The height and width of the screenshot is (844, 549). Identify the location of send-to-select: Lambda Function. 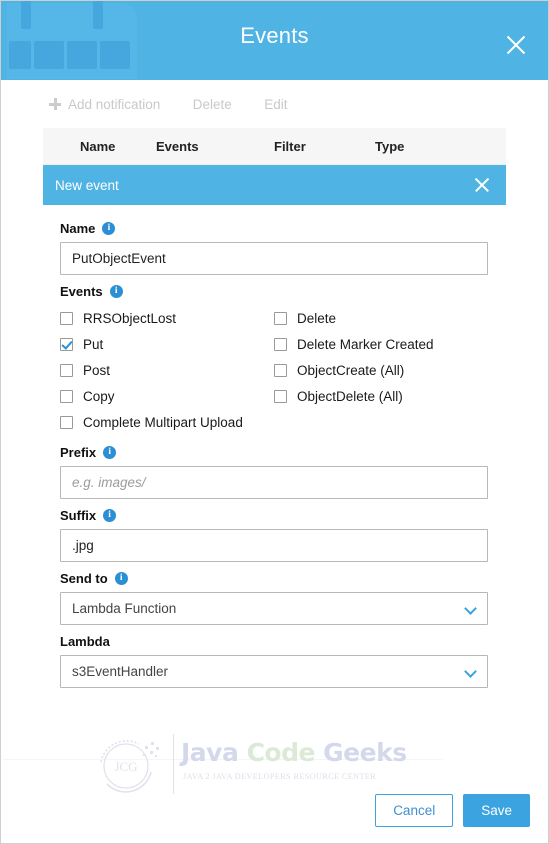
(274, 608).